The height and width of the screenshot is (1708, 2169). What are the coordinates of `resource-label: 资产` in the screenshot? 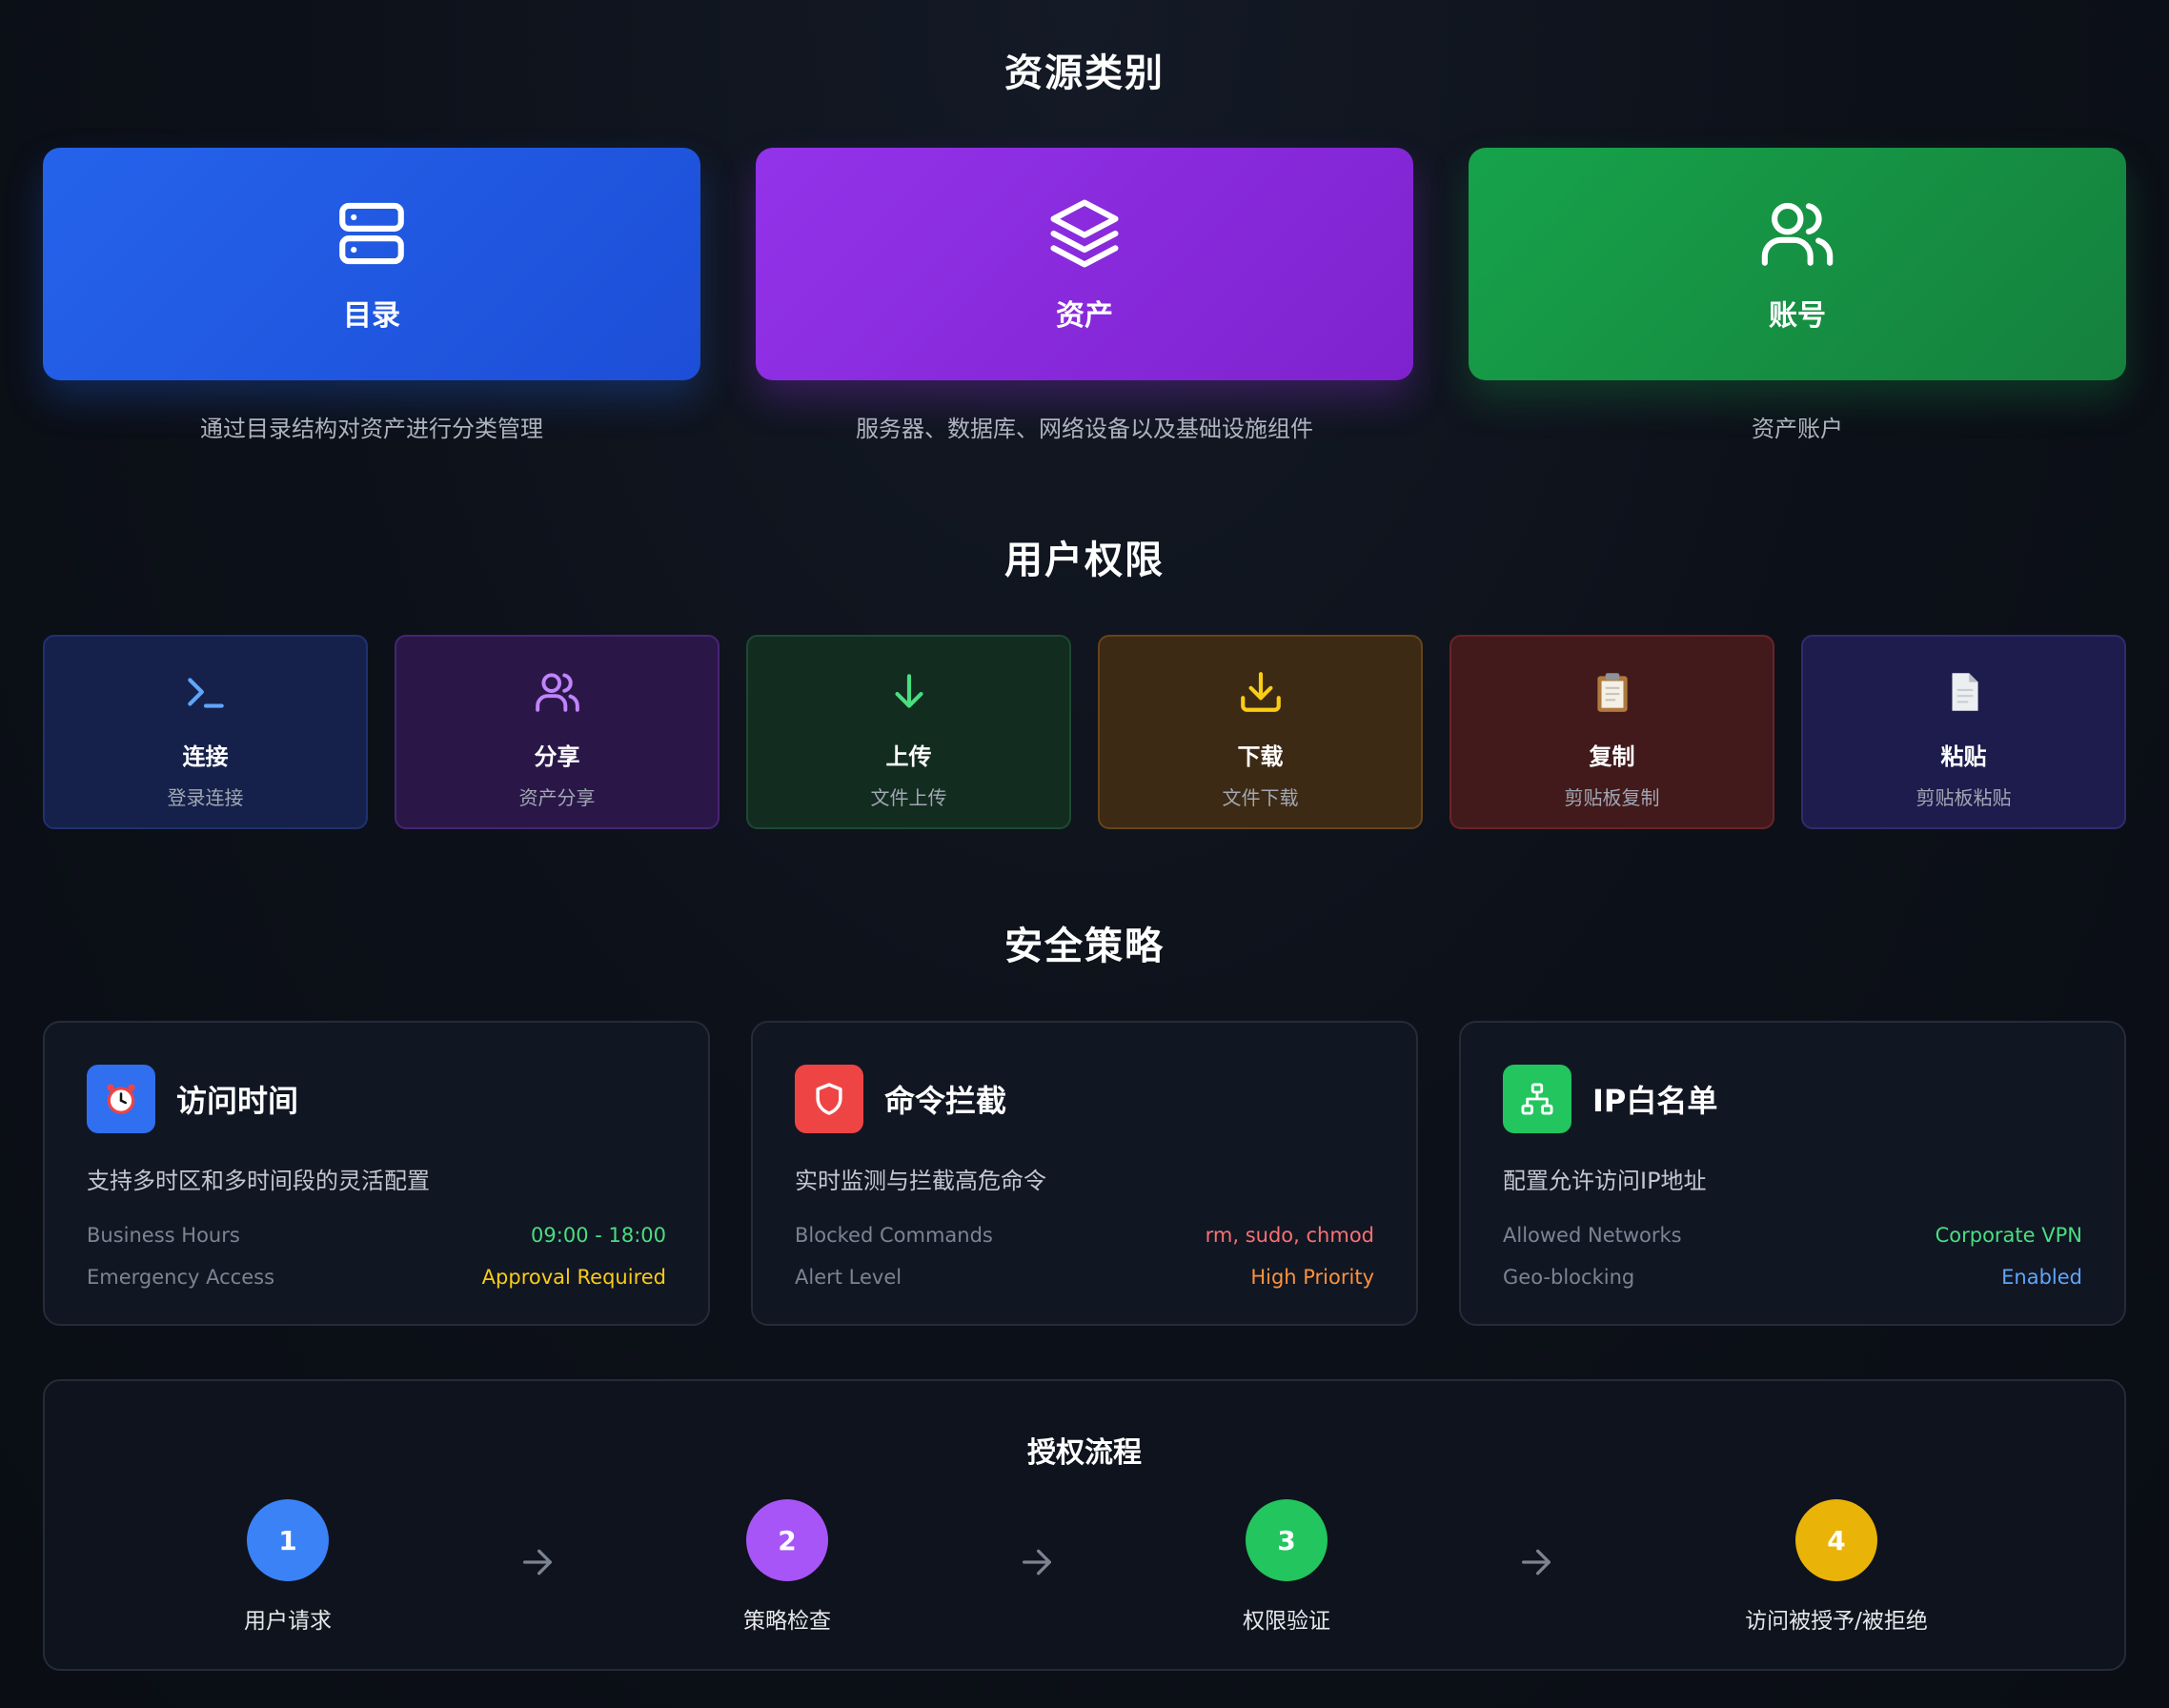 It's located at (1084, 316).